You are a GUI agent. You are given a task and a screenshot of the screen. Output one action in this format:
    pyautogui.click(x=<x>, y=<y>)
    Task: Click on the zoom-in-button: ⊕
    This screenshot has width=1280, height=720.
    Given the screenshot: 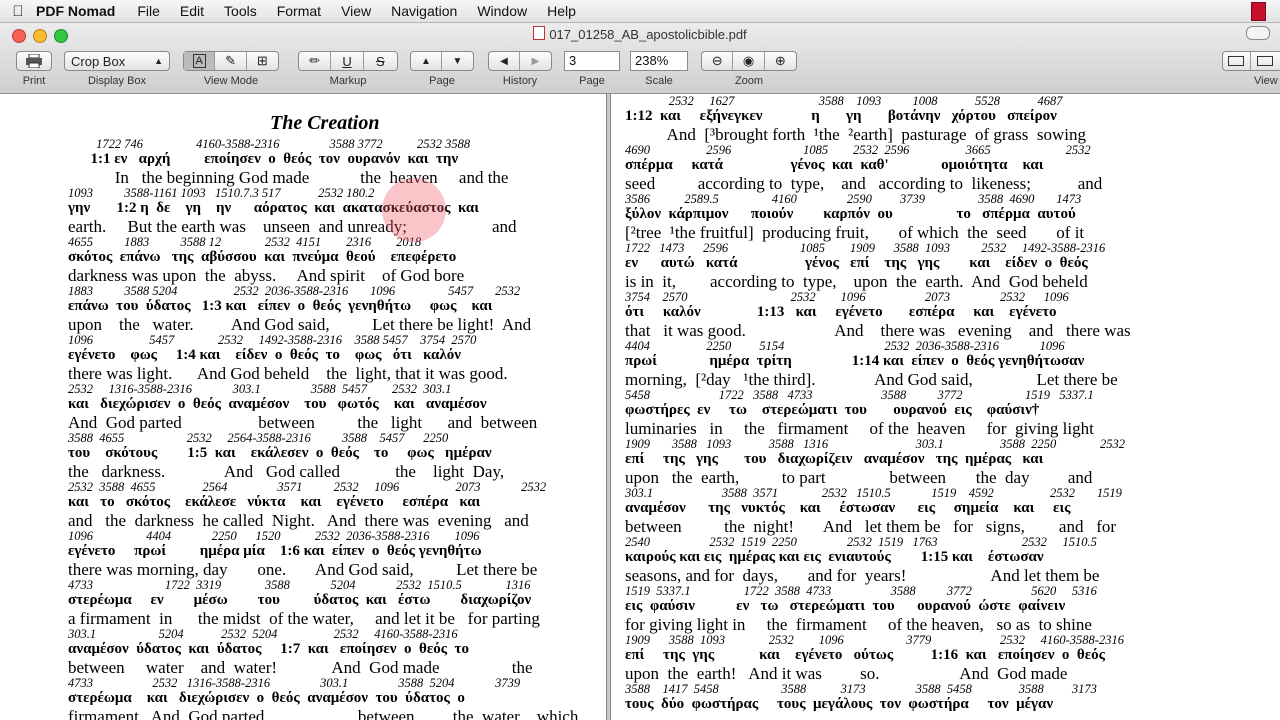 What is the action you would take?
    pyautogui.click(x=780, y=61)
    